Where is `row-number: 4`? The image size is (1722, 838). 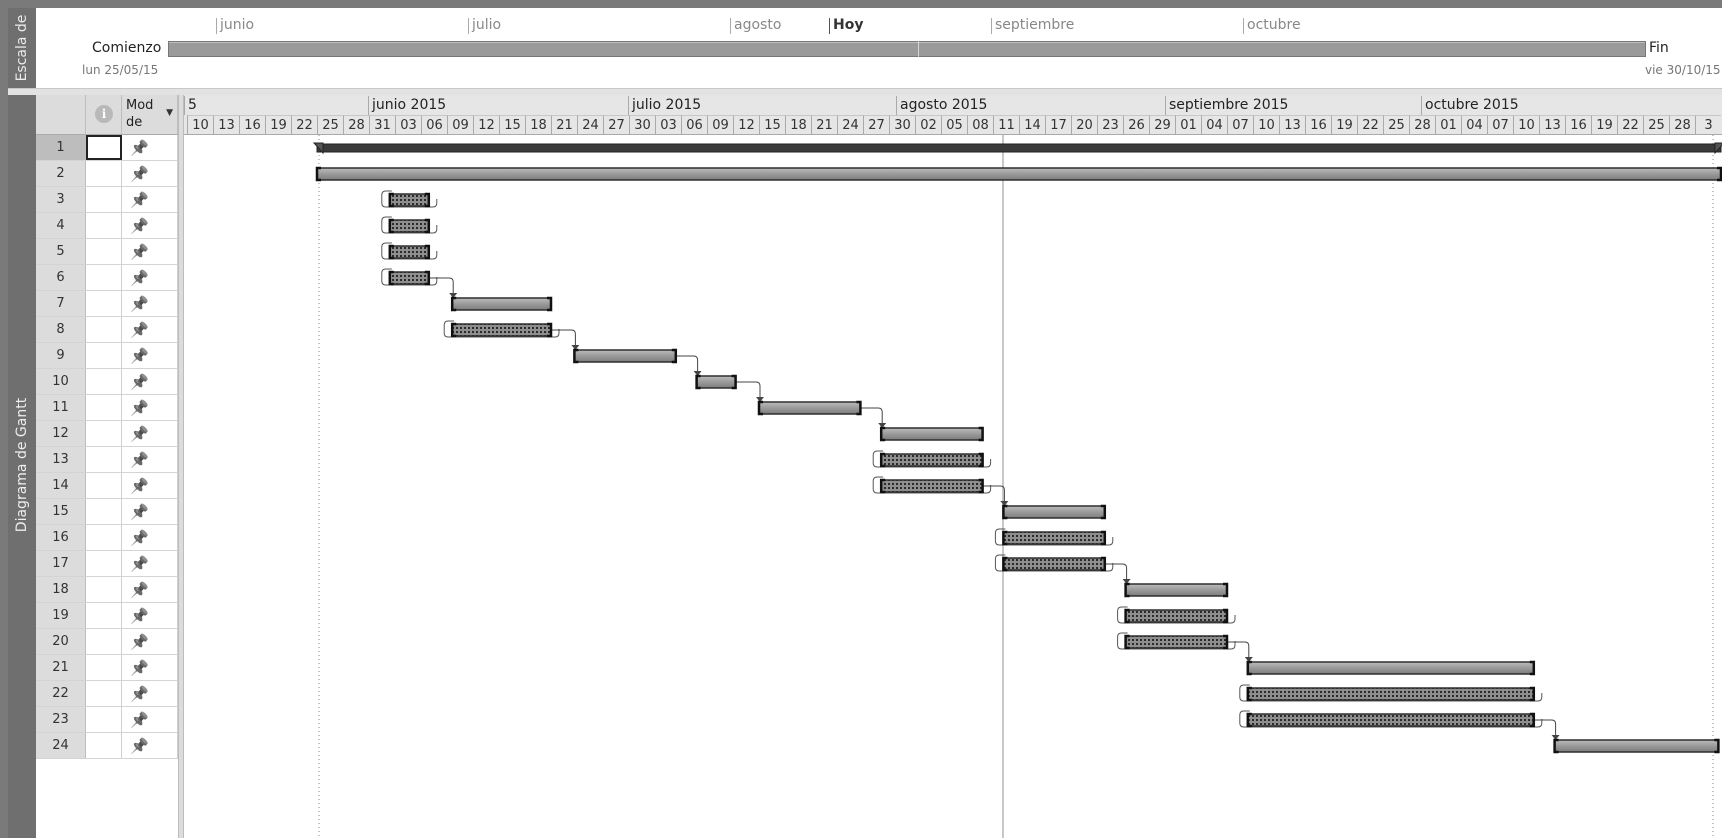 row-number: 4 is located at coordinates (61, 225).